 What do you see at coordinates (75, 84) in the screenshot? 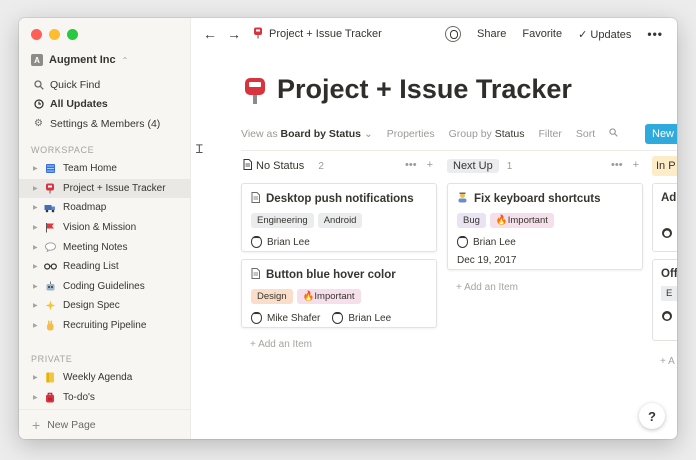
I see `sidebar-item-label: Quick Find` at bounding box center [75, 84].